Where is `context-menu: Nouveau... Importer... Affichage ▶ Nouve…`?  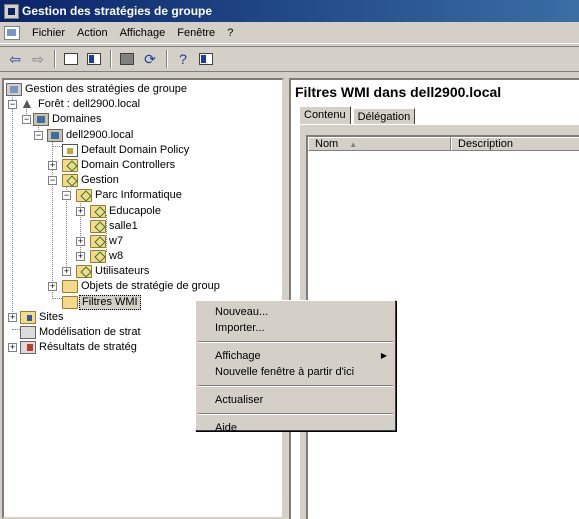 context-menu: Nouveau... Importer... Affichage ▶ Nouve… is located at coordinates (295, 367).